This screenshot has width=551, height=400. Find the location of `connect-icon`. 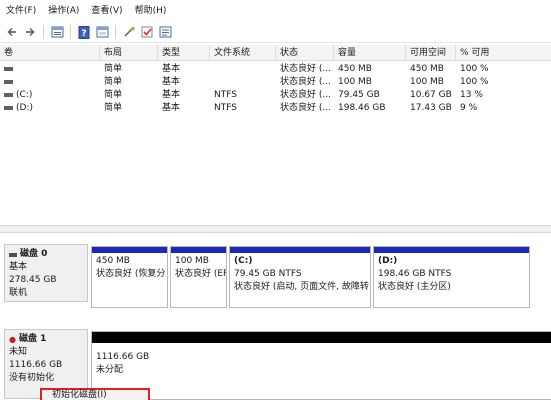

connect-icon is located at coordinates (129, 32).